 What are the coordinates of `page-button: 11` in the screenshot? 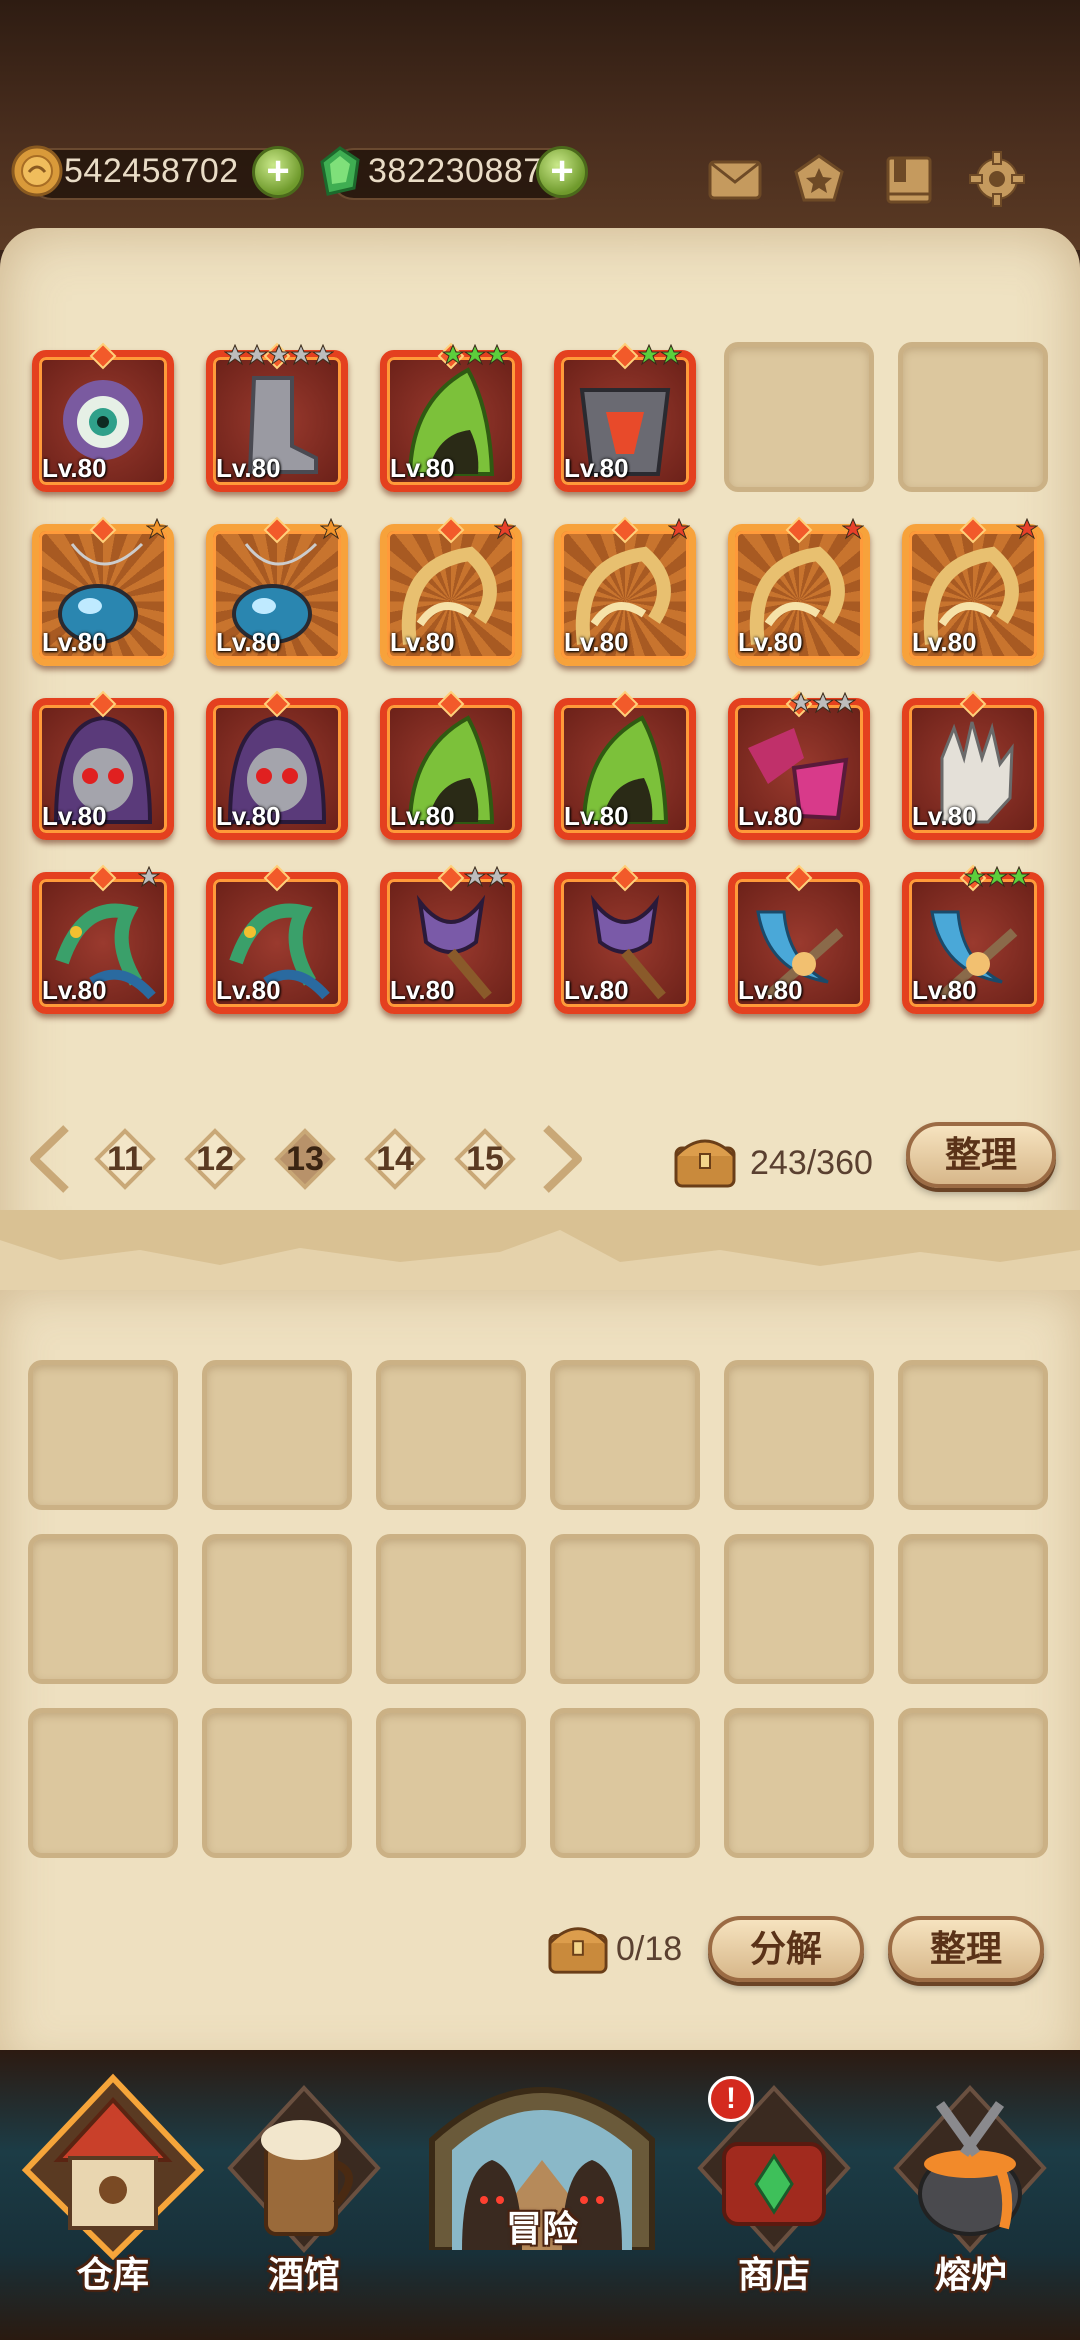 It's located at (125, 1159).